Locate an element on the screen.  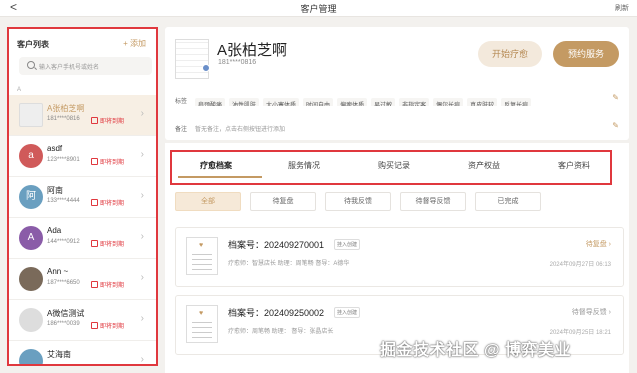
customer-name: 艾海南 is located at coordinates (59, 354).